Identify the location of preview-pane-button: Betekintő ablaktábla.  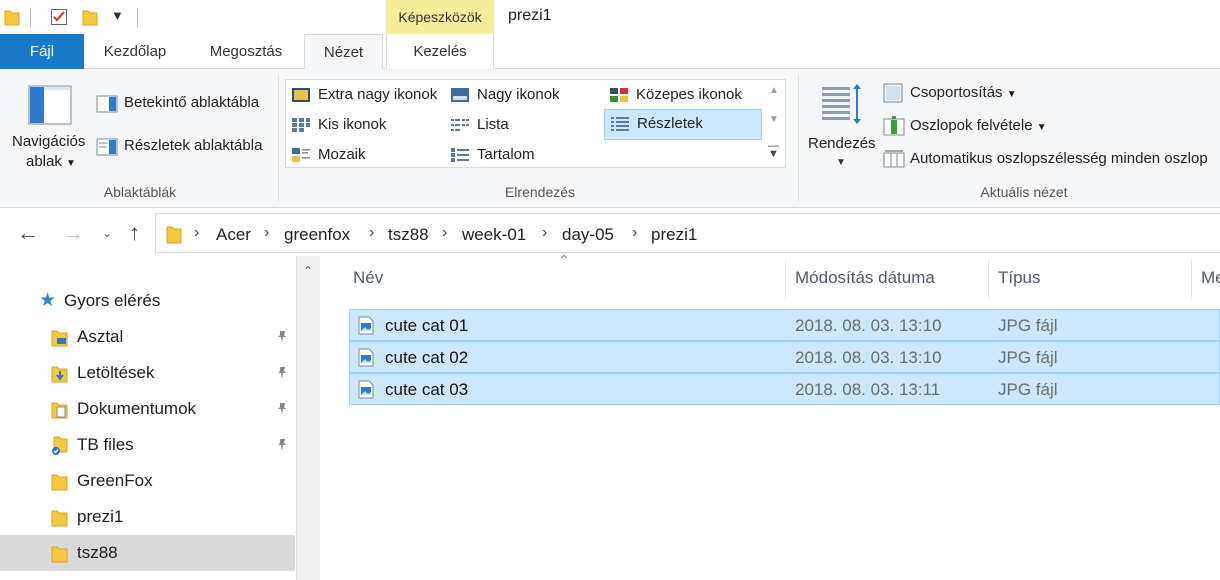
(183, 104).